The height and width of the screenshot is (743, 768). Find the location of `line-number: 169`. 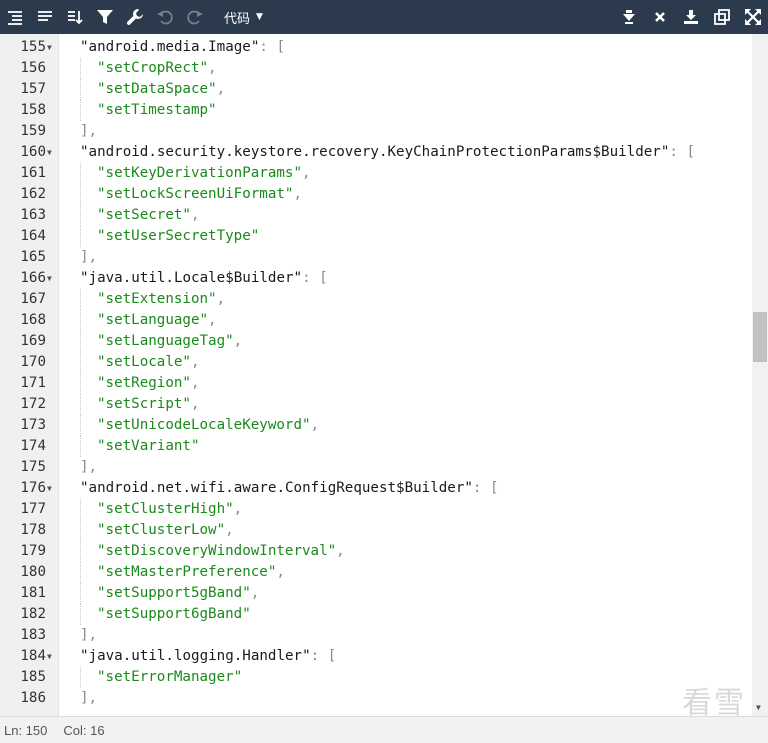

line-number: 169 is located at coordinates (33, 341).